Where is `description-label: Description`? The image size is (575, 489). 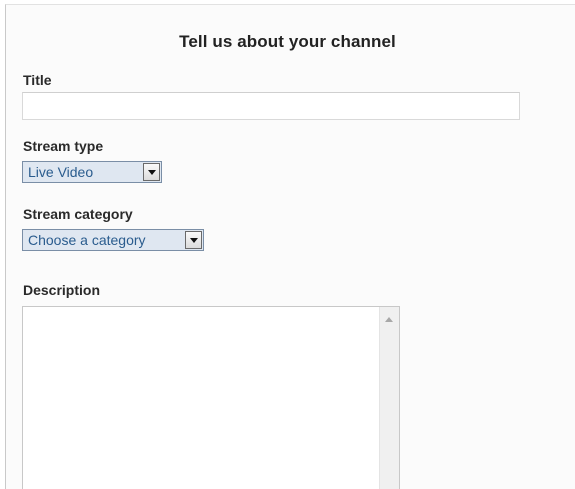
description-label: Description is located at coordinates (62, 290).